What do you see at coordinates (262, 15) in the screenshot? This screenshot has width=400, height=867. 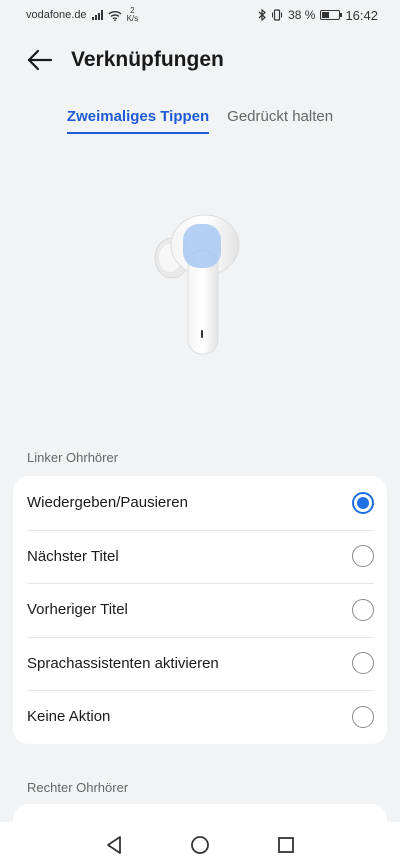 I see `bluetooth-icon` at bounding box center [262, 15].